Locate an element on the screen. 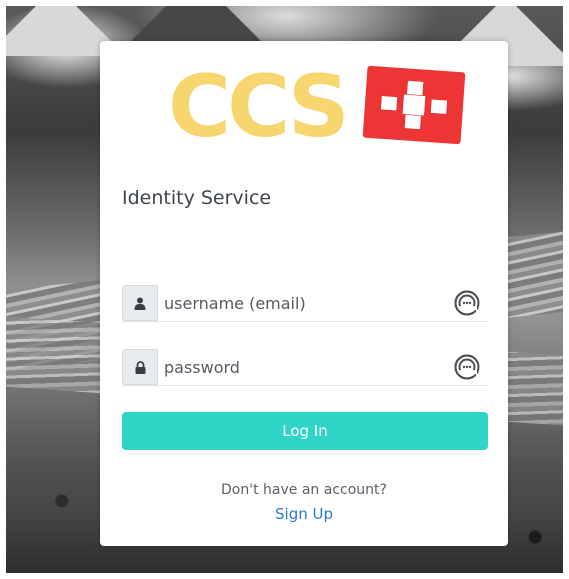 This screenshot has width=569, height=579. username-field-group is located at coordinates (305, 303).